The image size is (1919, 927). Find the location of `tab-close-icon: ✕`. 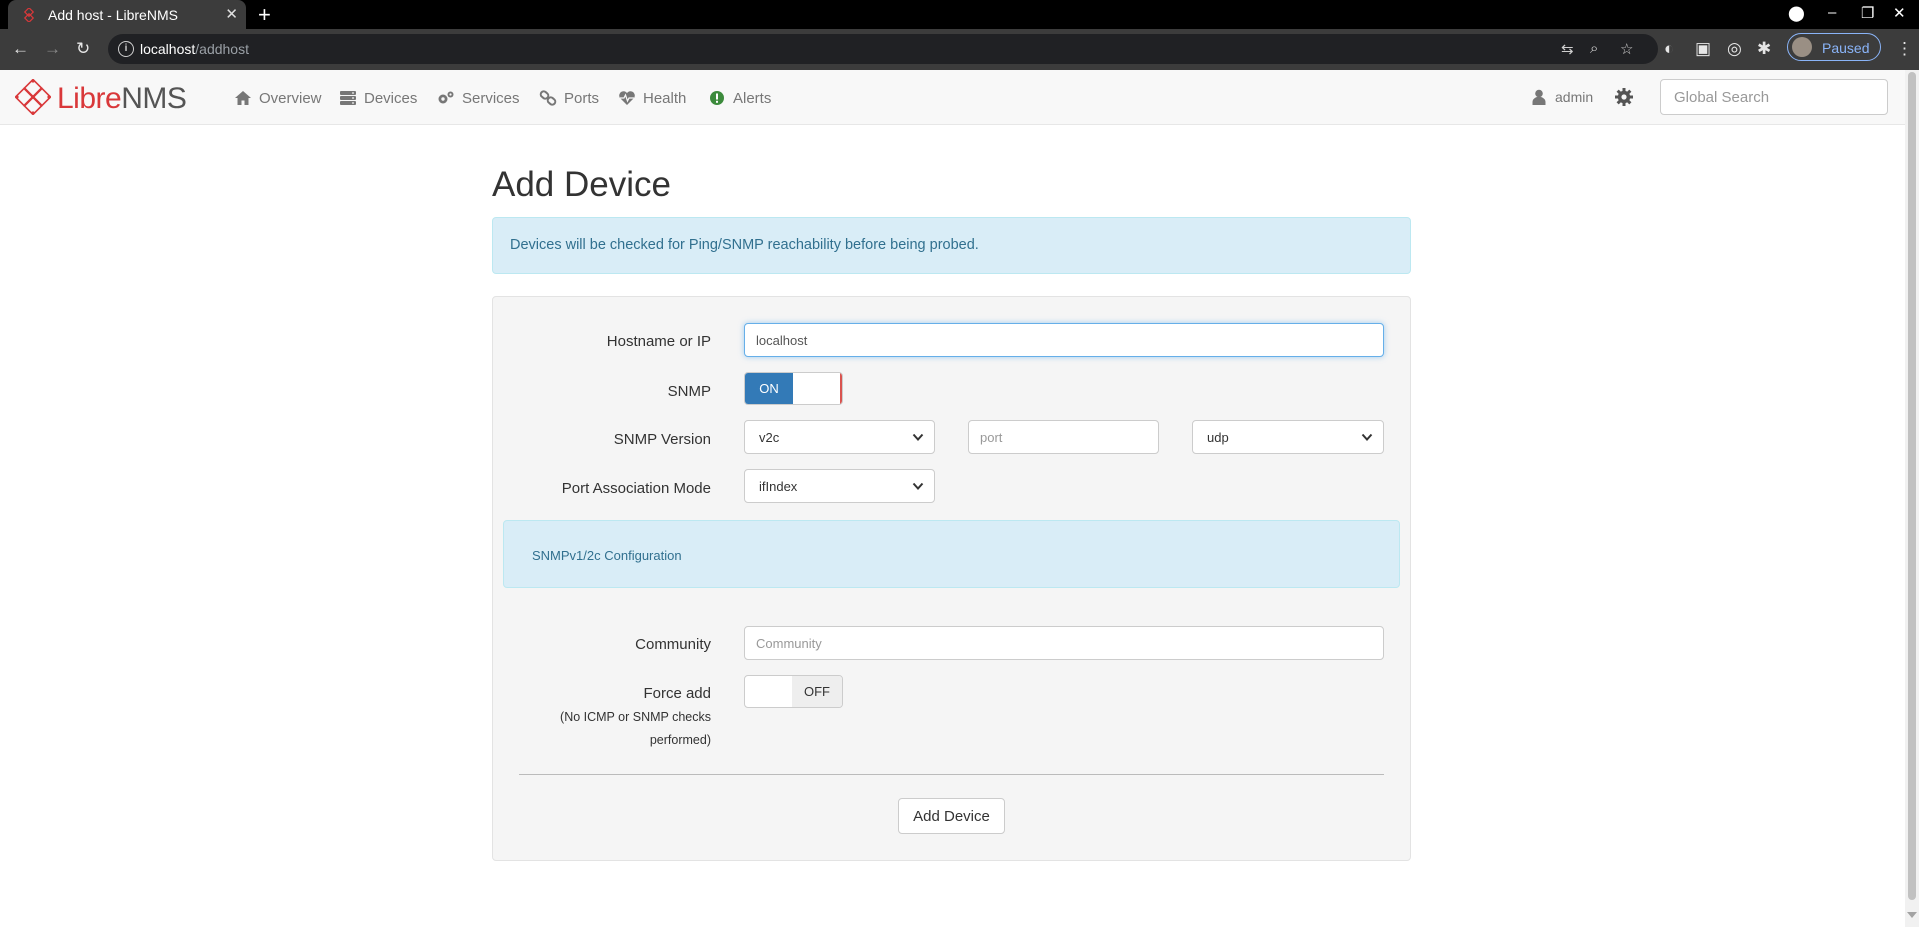

tab-close-icon: ✕ is located at coordinates (231, 14).